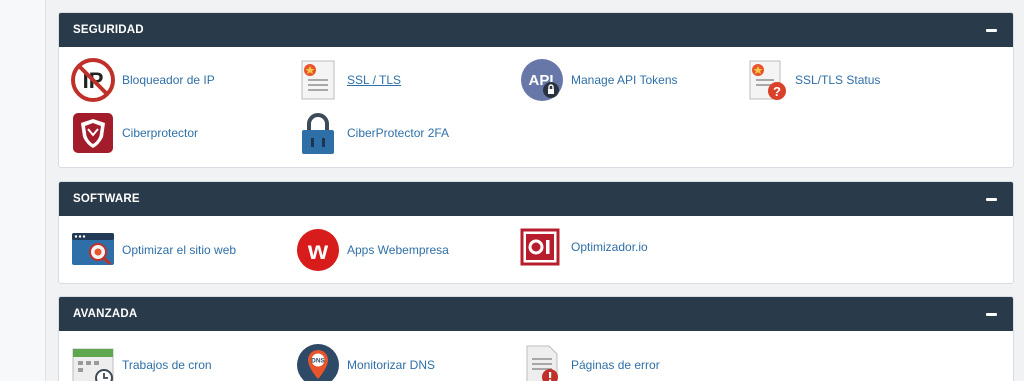 This screenshot has height=381, width=1024. Describe the element at coordinates (168, 80) in the screenshot. I see `item-label: Bloqueador de IP` at that location.